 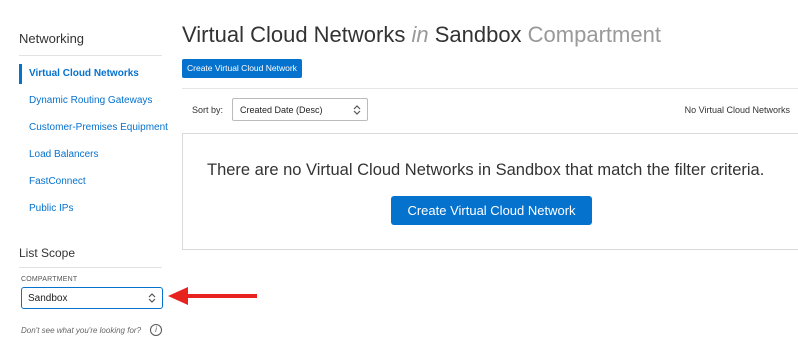 What do you see at coordinates (49, 279) in the screenshot?
I see `compartment-label: COMPARTMENT` at bounding box center [49, 279].